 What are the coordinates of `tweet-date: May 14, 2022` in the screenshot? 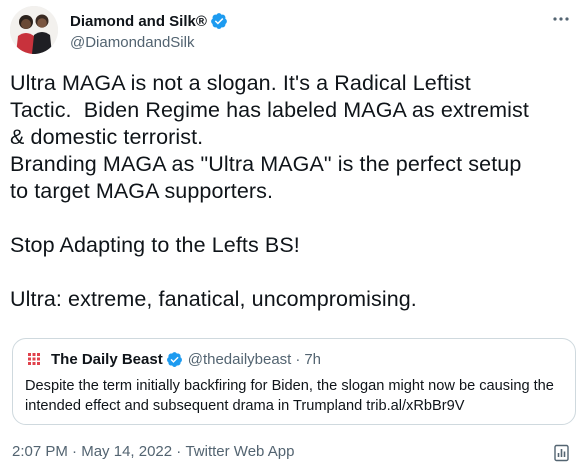 It's located at (126, 451).